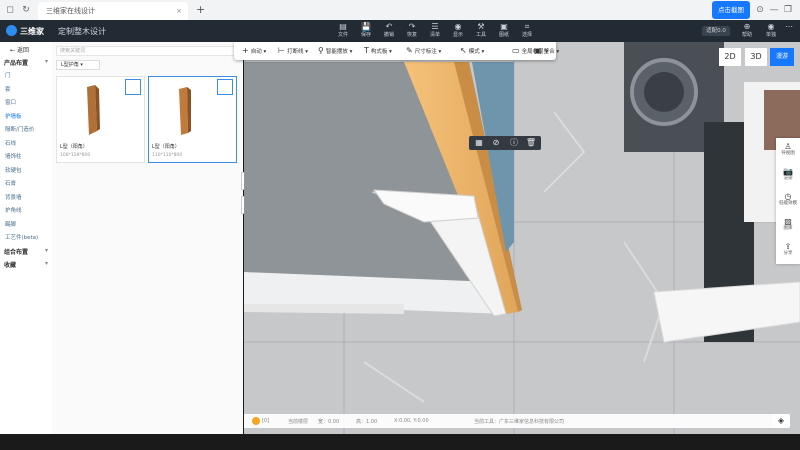 Image resolution: width=800 pixels, height=450 pixels. Describe the element at coordinates (27, 399) in the screenshot. I see `watermark-logo: 剑王` at that location.